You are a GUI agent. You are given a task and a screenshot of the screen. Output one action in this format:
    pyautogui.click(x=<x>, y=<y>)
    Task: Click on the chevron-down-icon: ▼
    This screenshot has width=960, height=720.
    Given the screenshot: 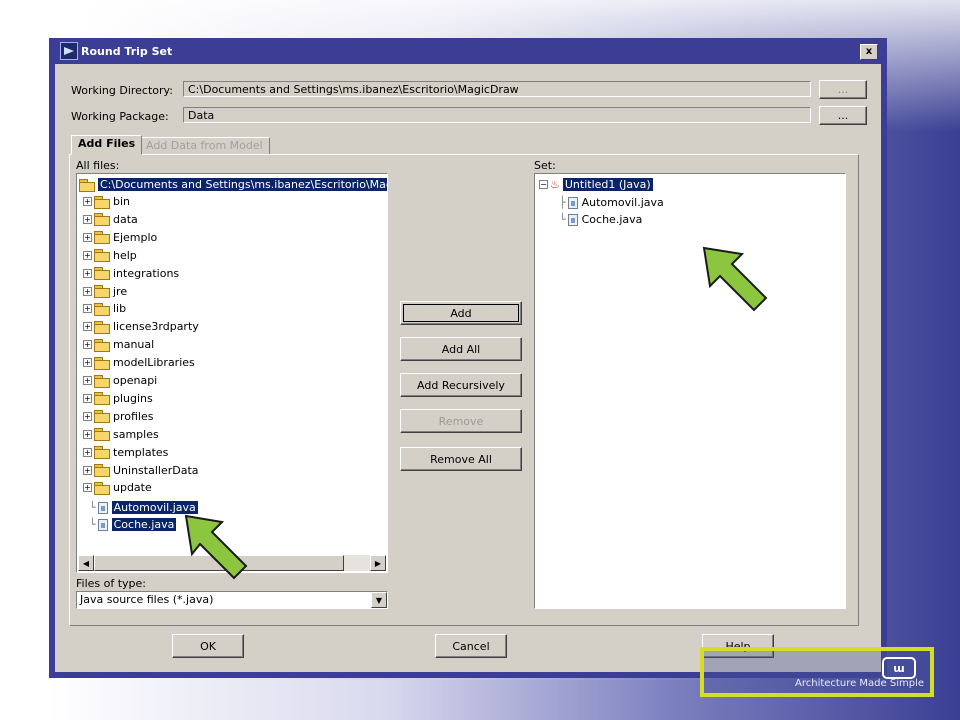 What is the action you would take?
    pyautogui.click(x=379, y=600)
    